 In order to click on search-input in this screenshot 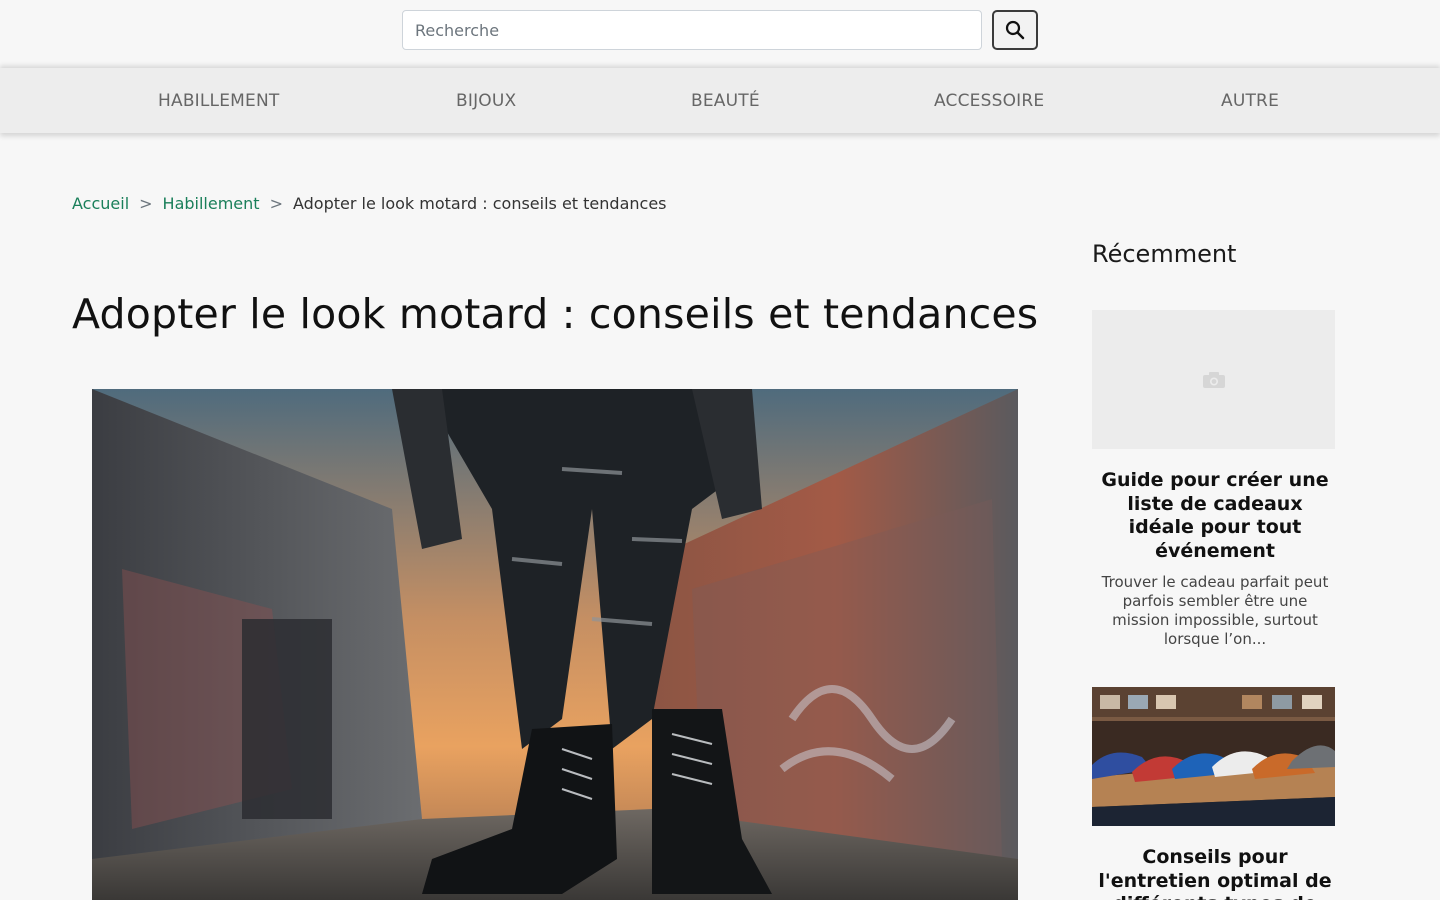, I will do `click(692, 30)`.